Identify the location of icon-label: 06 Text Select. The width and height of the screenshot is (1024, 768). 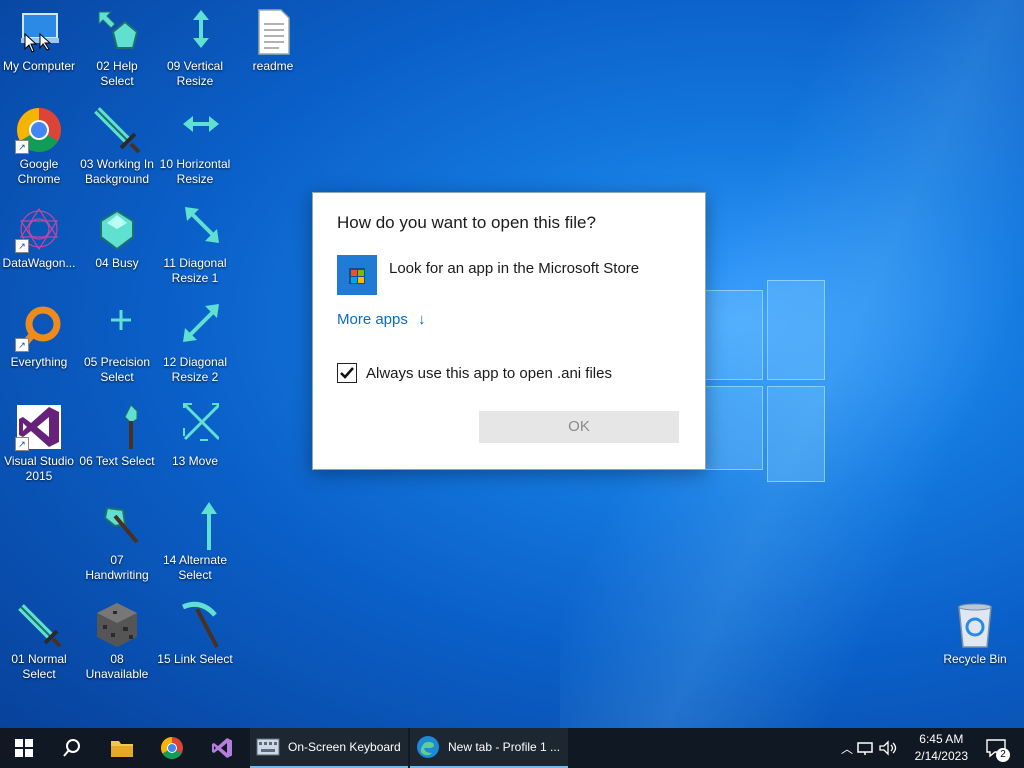
(117, 461).